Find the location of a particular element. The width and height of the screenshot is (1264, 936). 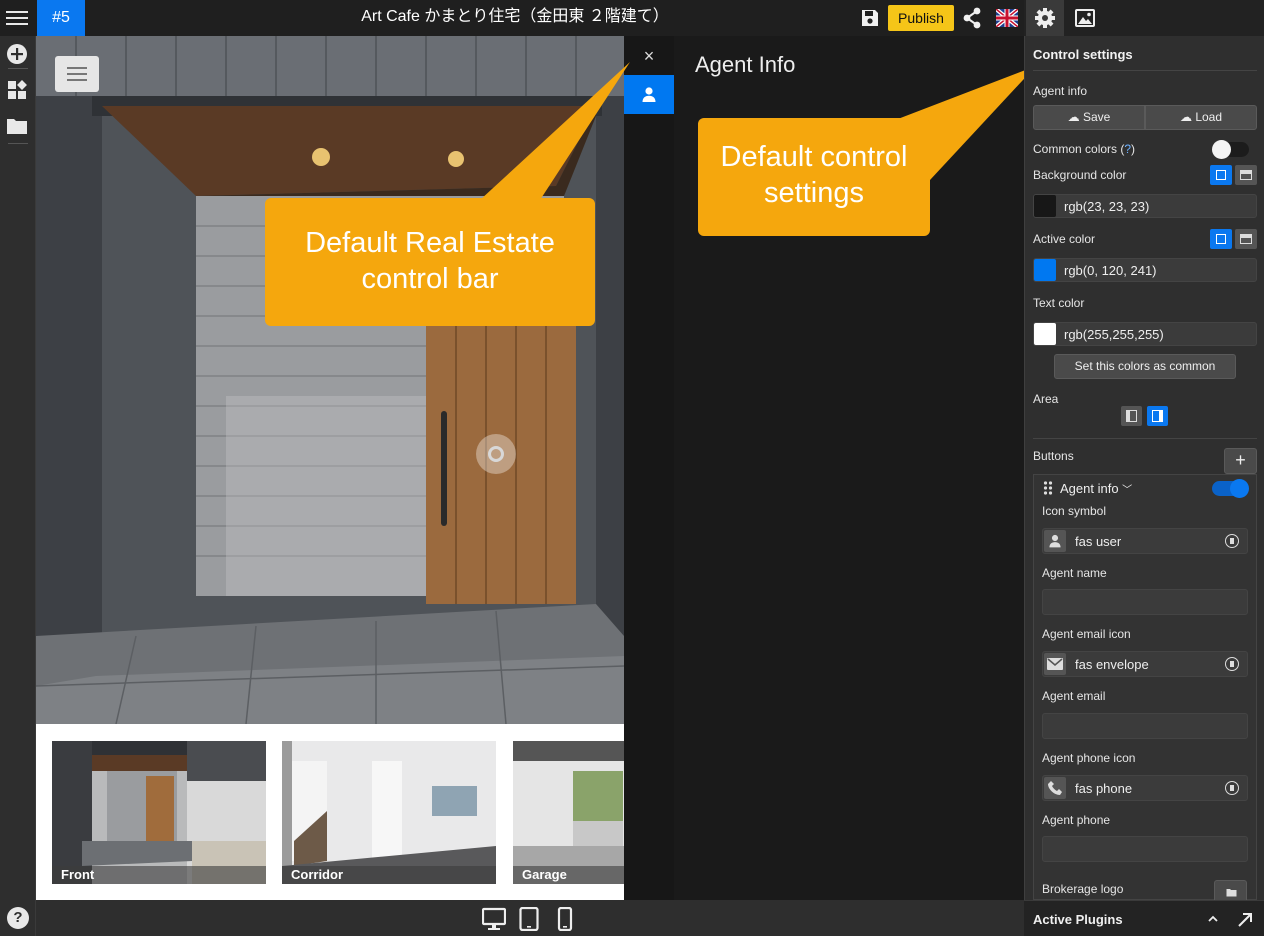

uk-flag-icon is located at coordinates (1007, 18).